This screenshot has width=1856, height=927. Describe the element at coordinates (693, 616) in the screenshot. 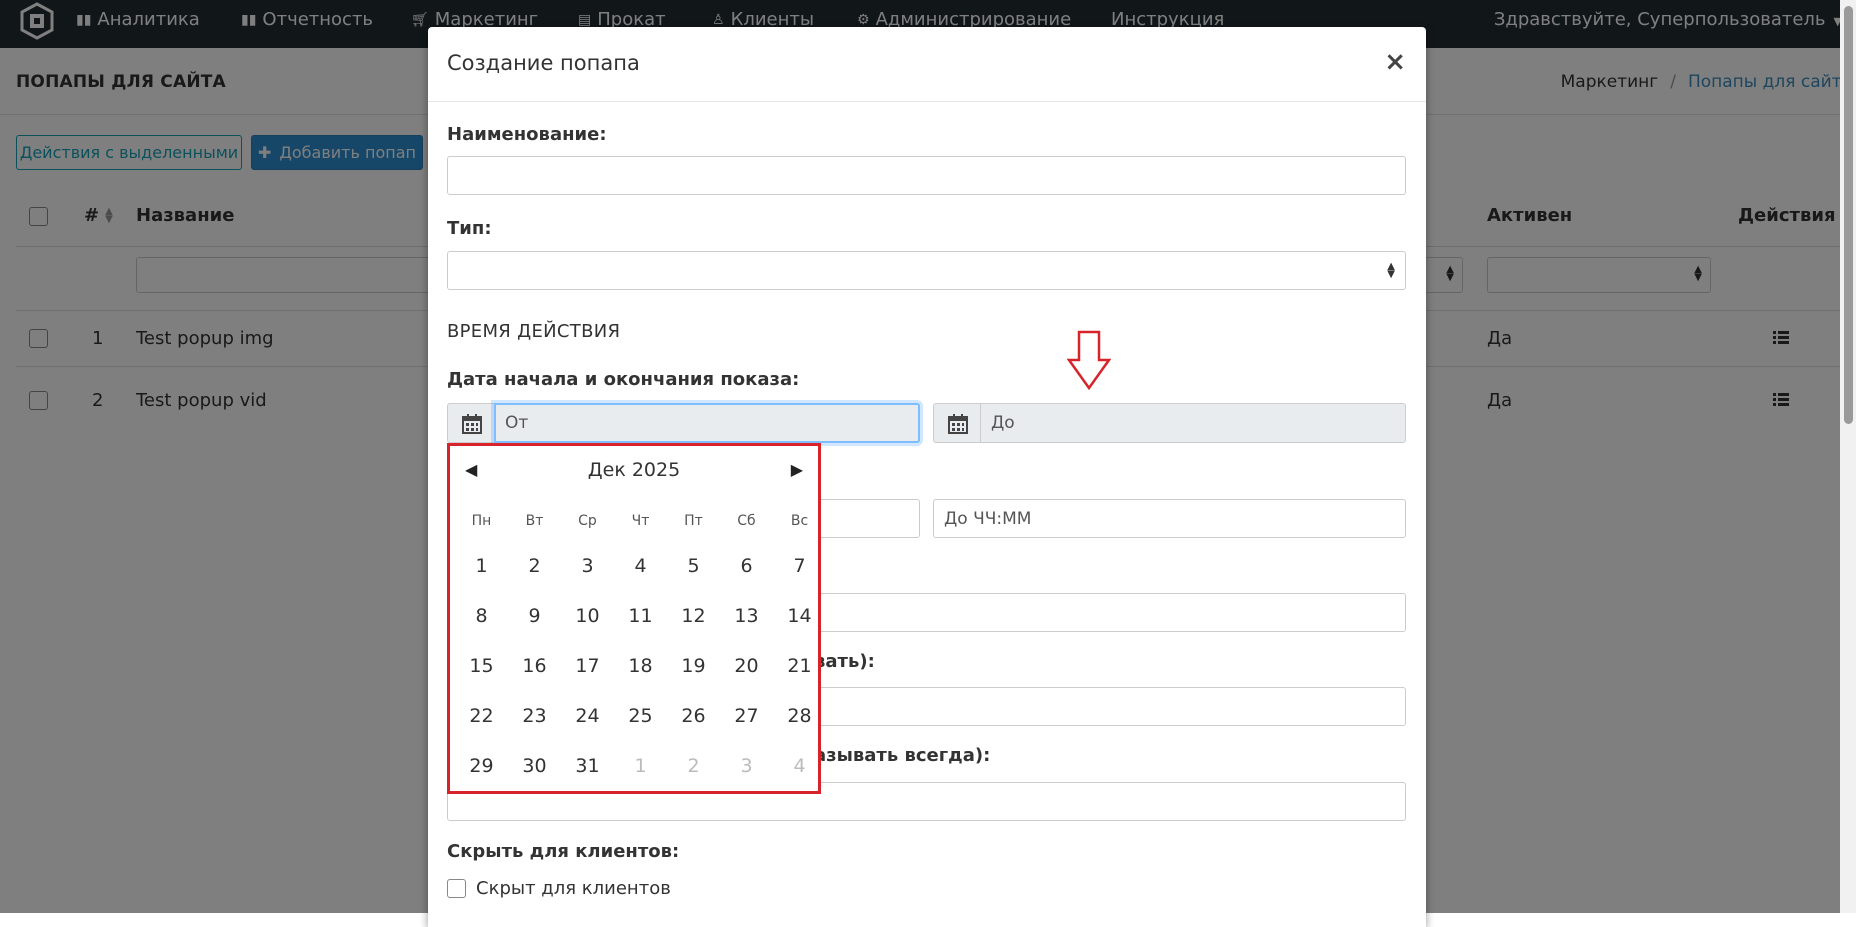

I see `calendar-day: 12` at that location.